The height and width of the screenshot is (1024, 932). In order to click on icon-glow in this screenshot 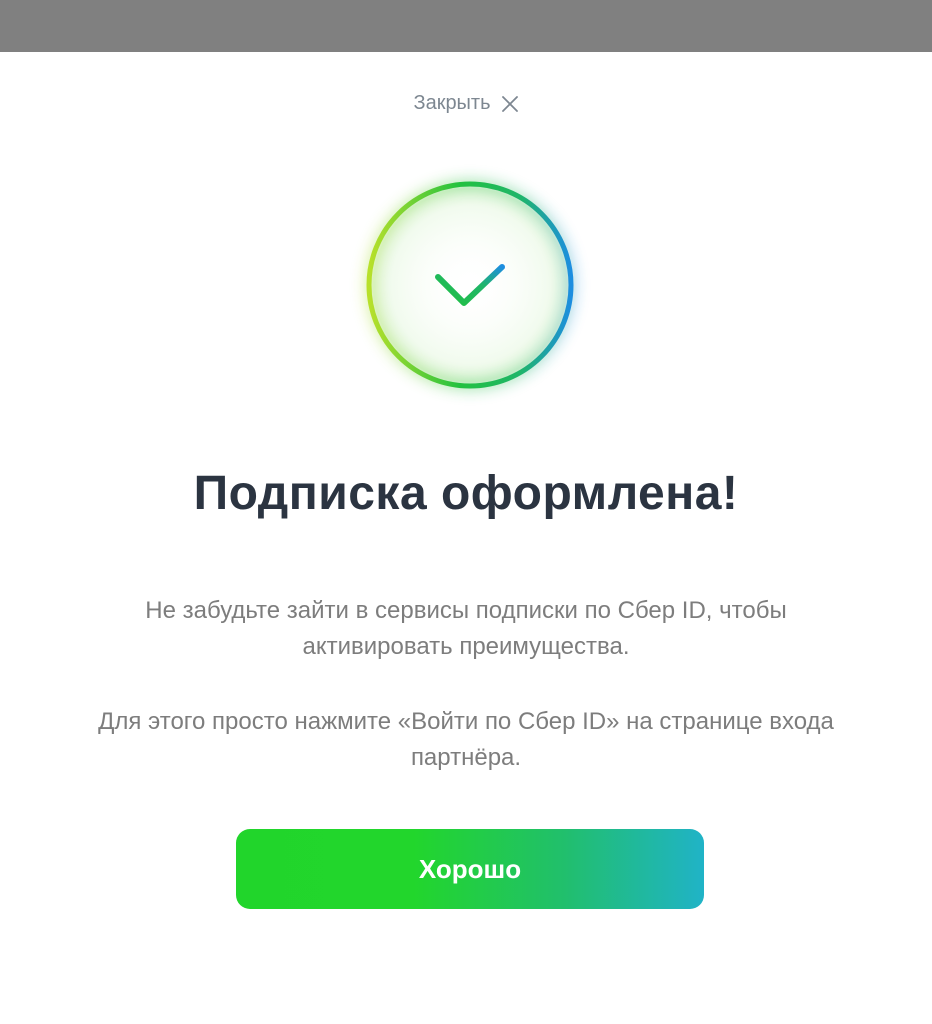, I will do `click(470, 285)`.